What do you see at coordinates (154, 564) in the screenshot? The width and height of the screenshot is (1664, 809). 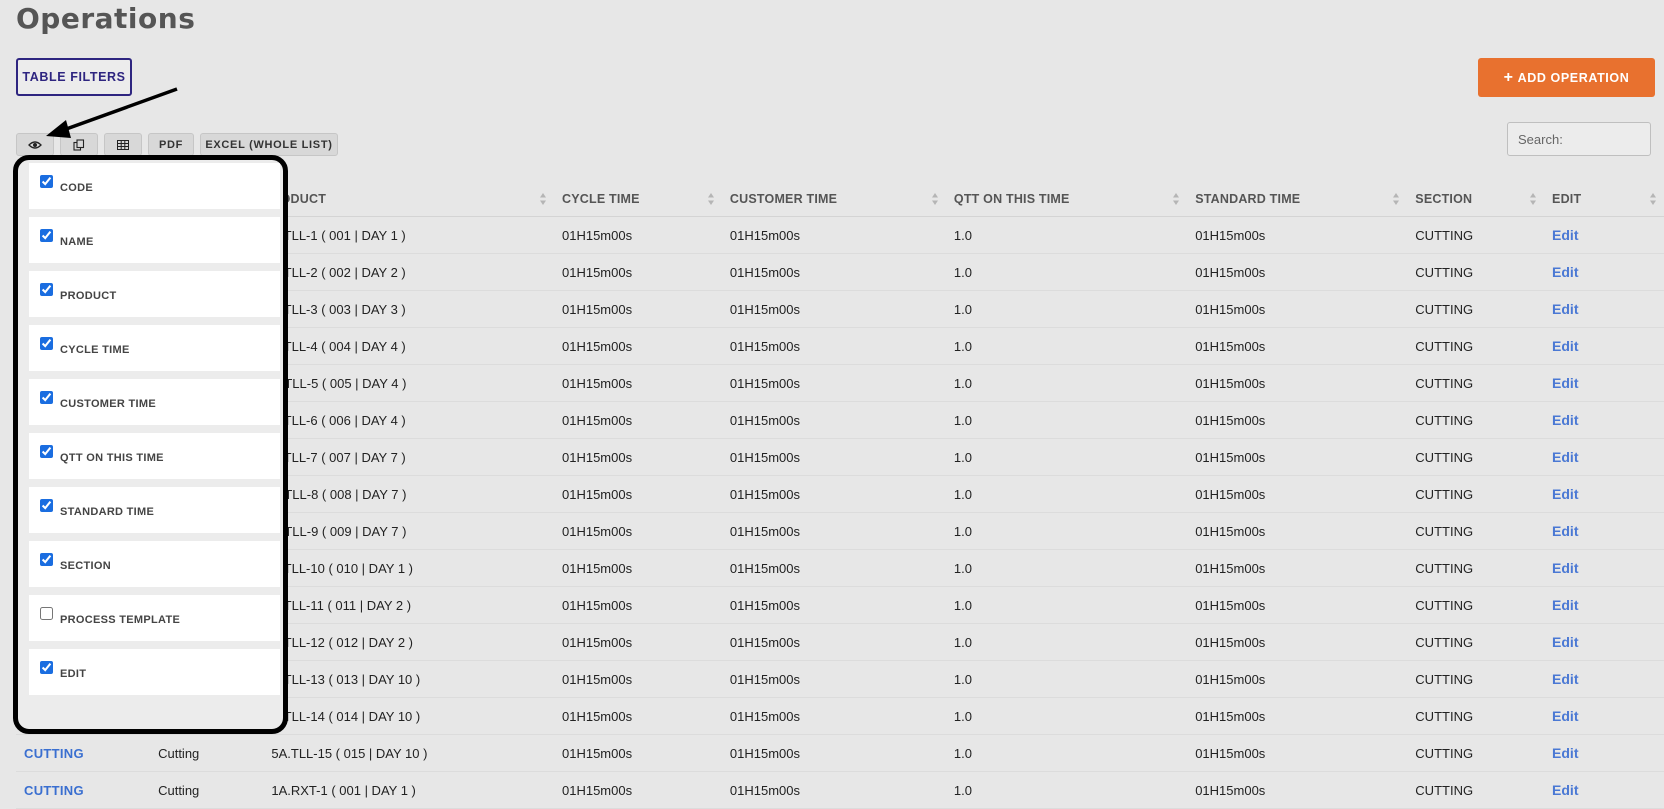 I see `column-toggle-section: SECTION` at bounding box center [154, 564].